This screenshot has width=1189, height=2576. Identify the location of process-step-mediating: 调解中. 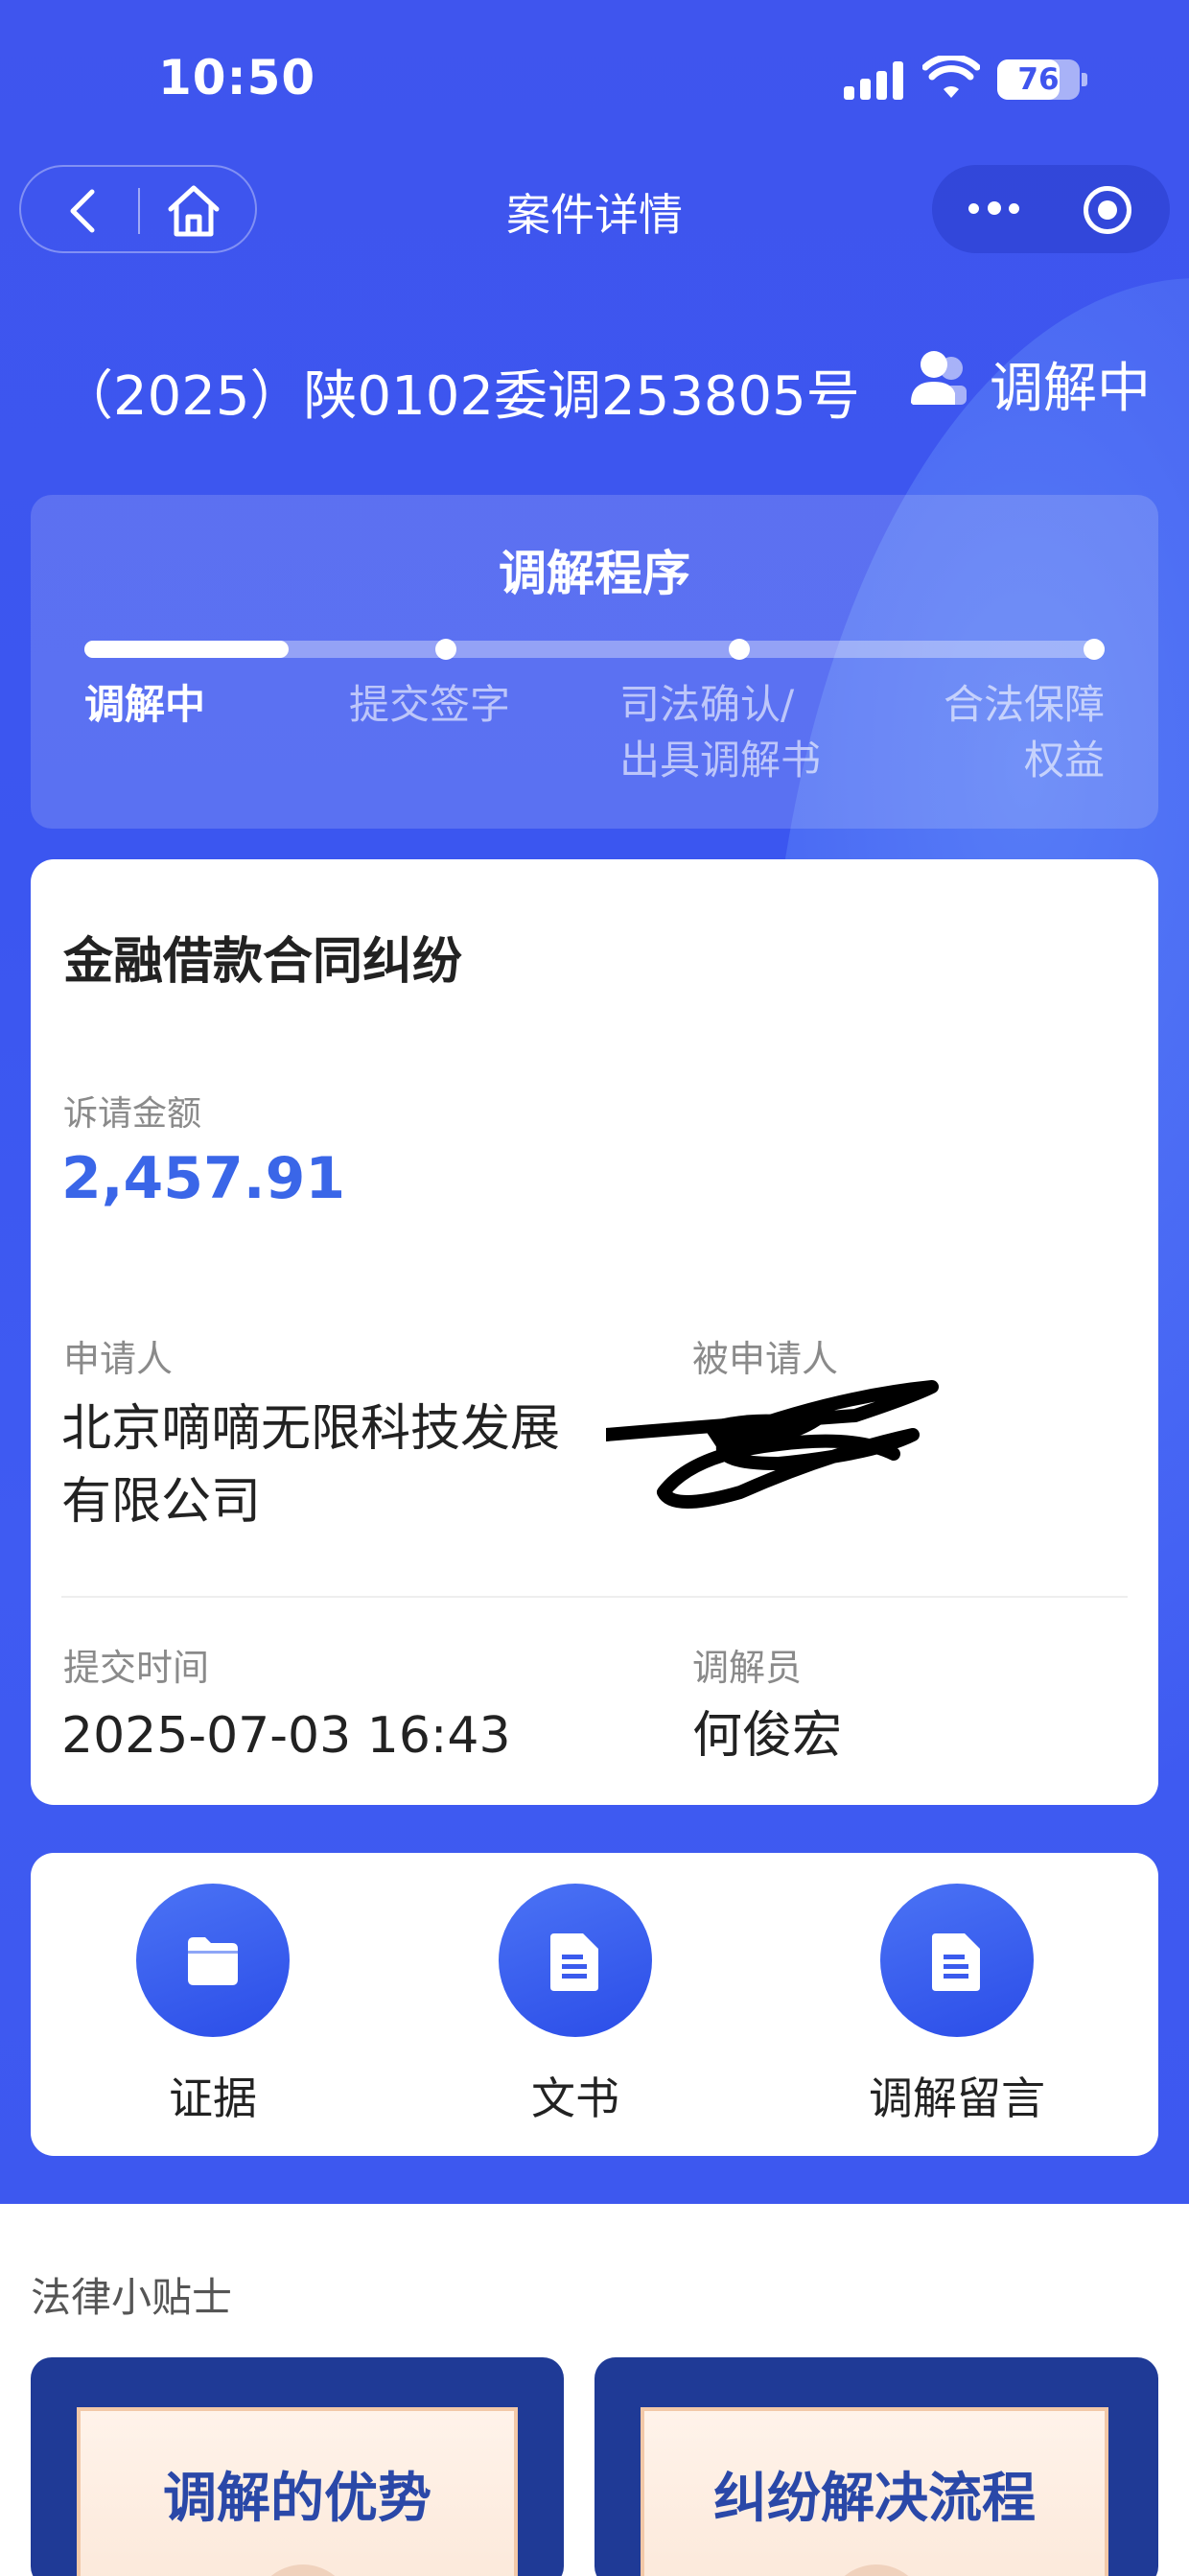
(145, 704).